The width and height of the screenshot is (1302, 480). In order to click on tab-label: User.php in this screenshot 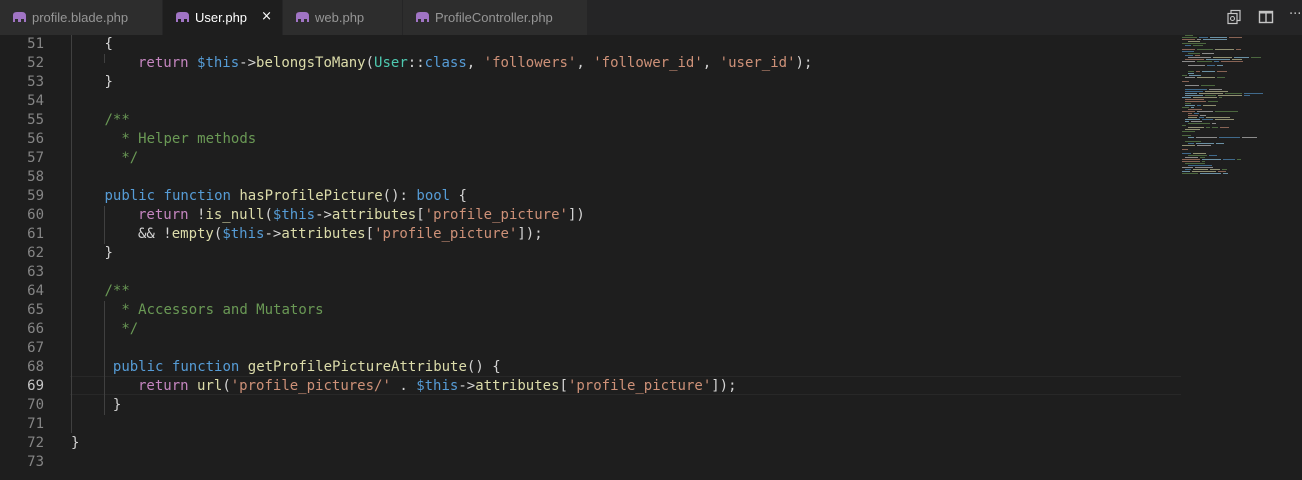, I will do `click(221, 17)`.